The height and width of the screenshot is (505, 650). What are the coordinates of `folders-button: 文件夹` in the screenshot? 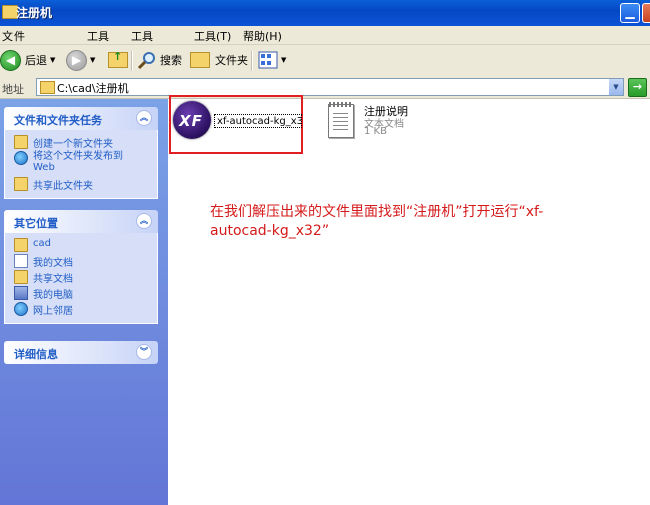 It's located at (219, 60).